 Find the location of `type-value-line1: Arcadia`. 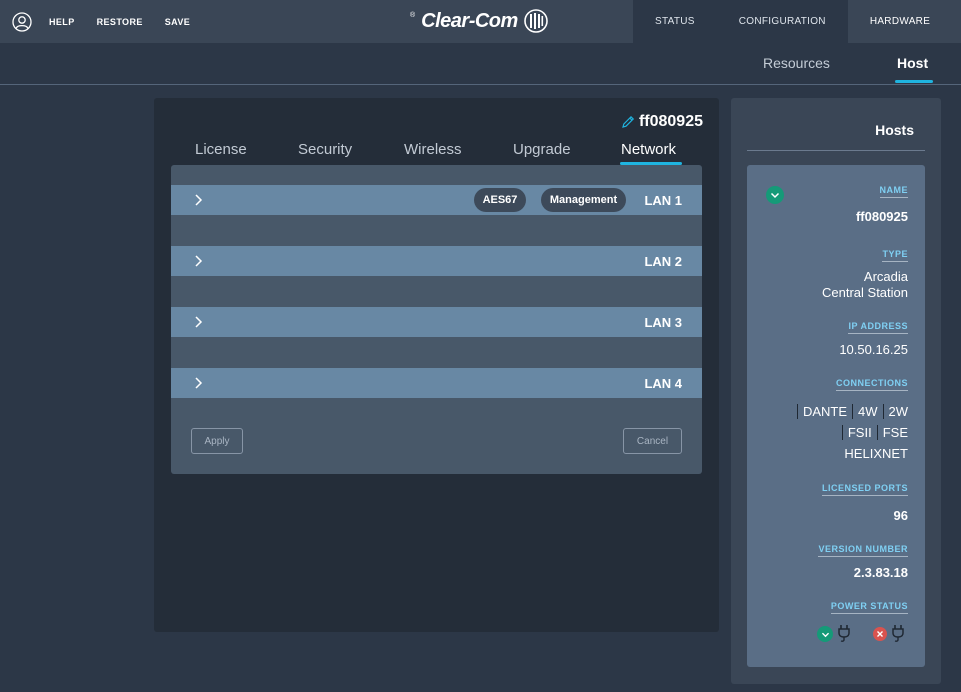

type-value-line1: Arcadia is located at coordinates (885, 276).